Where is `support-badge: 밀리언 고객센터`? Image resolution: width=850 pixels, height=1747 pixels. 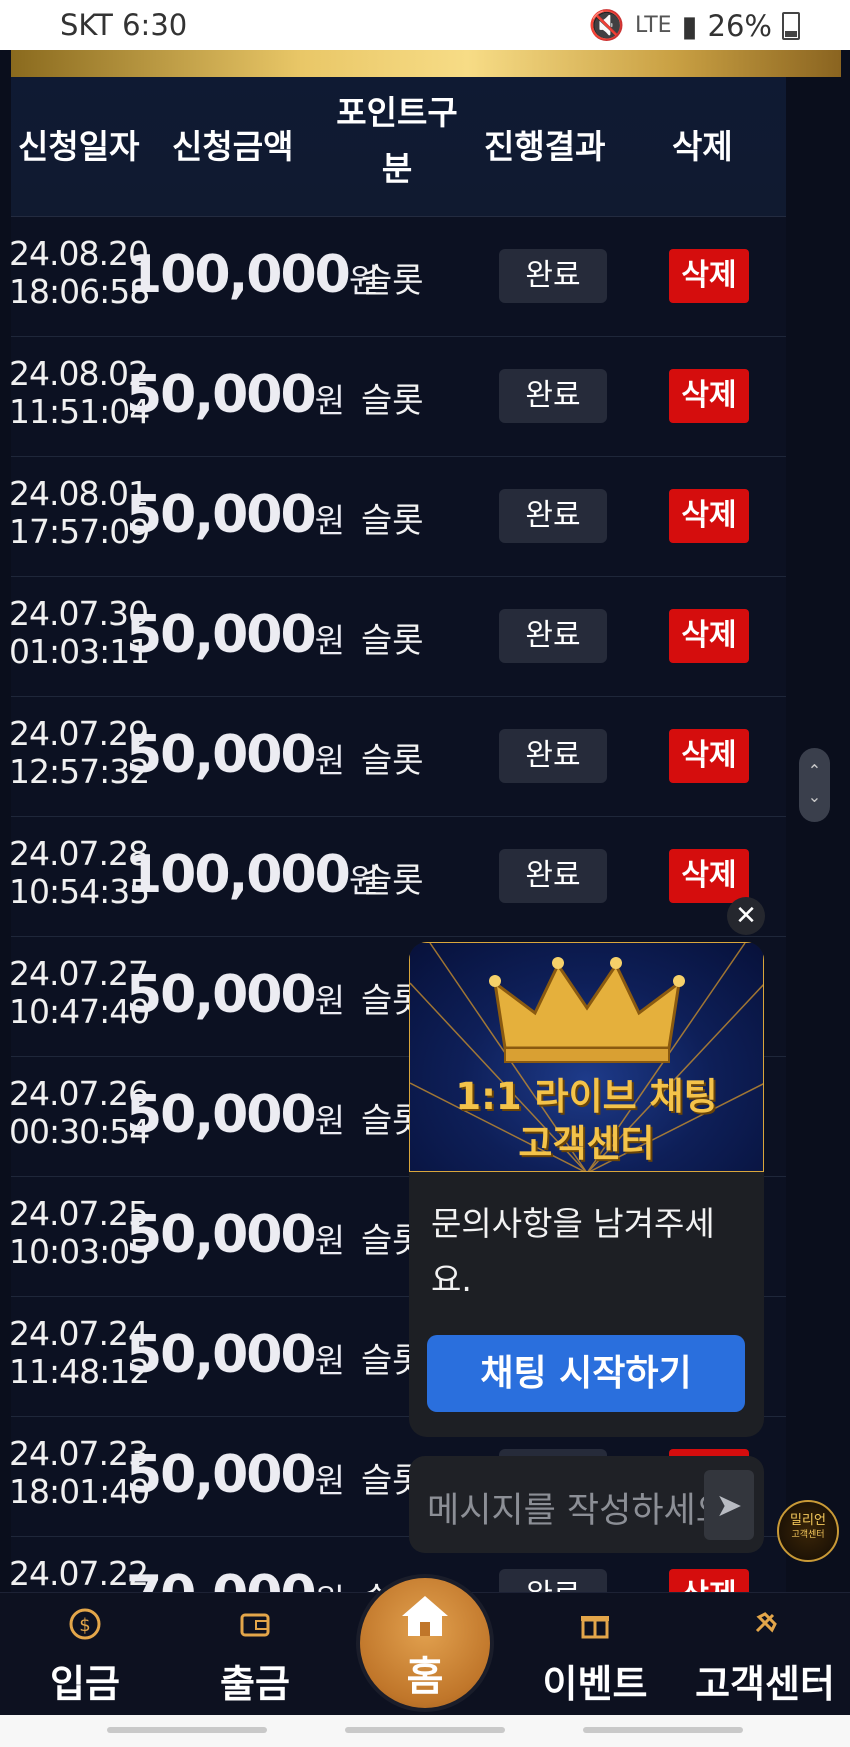
support-badge: 밀리언 고객센터 is located at coordinates (808, 1531).